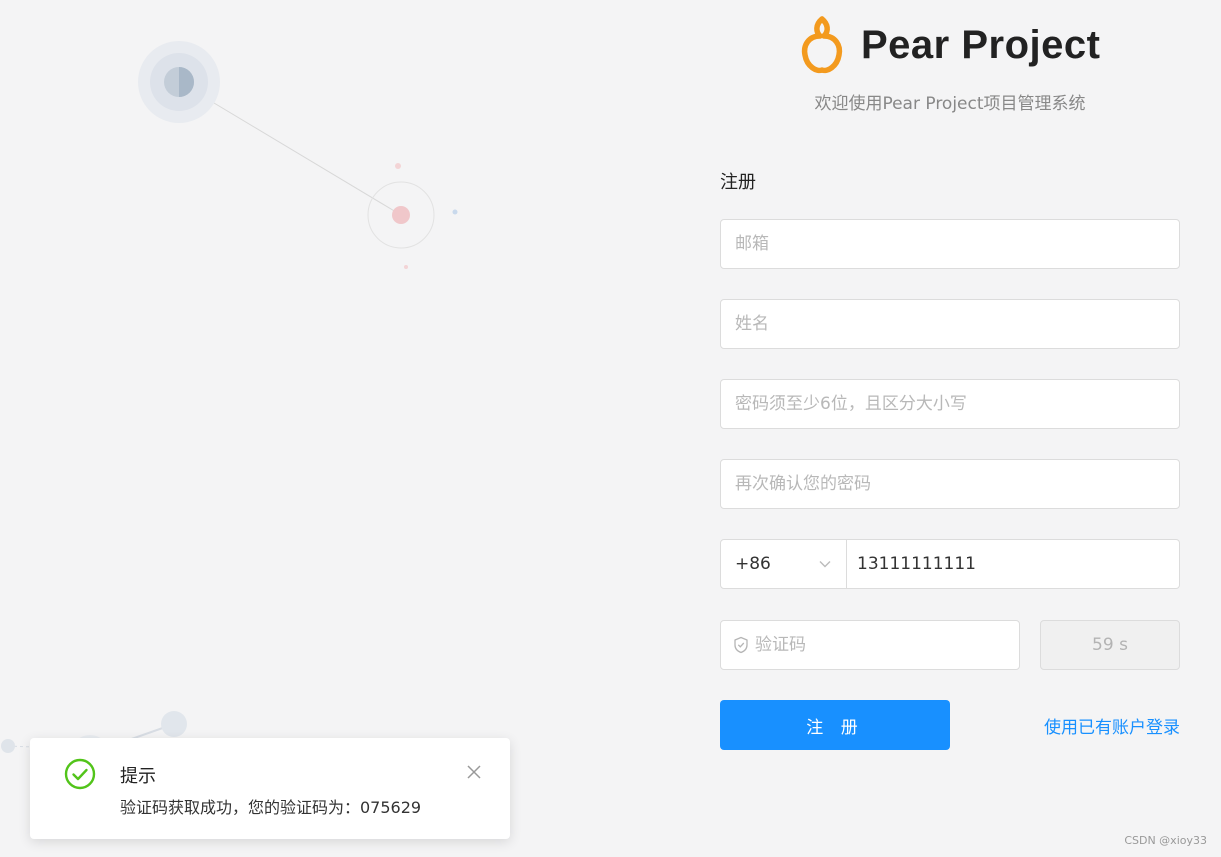 This screenshot has height=857, width=1221. Describe the element at coordinates (474, 772) in the screenshot. I see `close-icon` at that location.